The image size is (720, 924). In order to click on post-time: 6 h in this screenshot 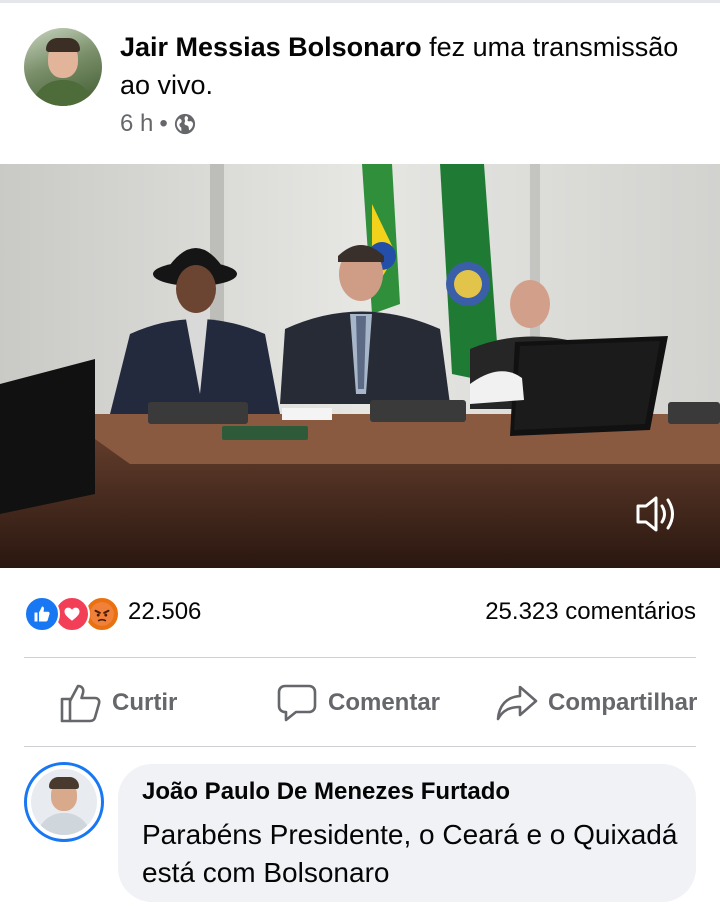, I will do `click(136, 124)`.